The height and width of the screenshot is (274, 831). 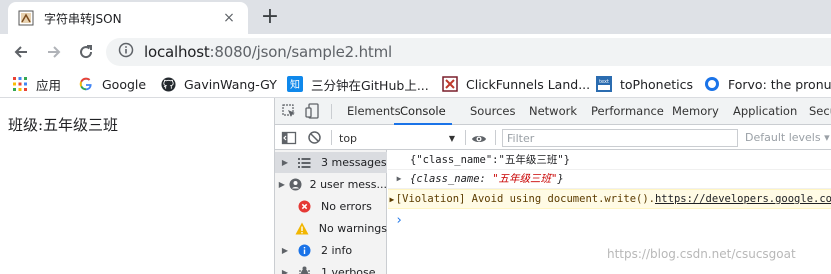 What do you see at coordinates (451, 138) in the screenshot?
I see `dropdown-arrow-icon: ▼` at bounding box center [451, 138].